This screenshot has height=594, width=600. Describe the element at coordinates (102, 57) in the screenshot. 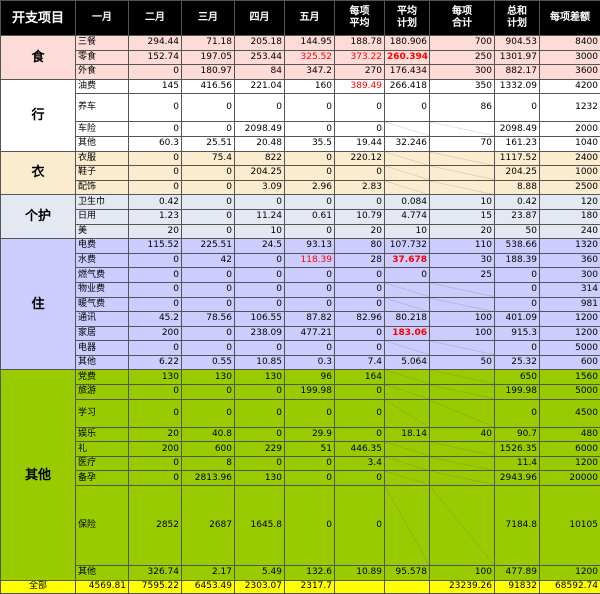

I see `item-name-cell: 零食` at that location.